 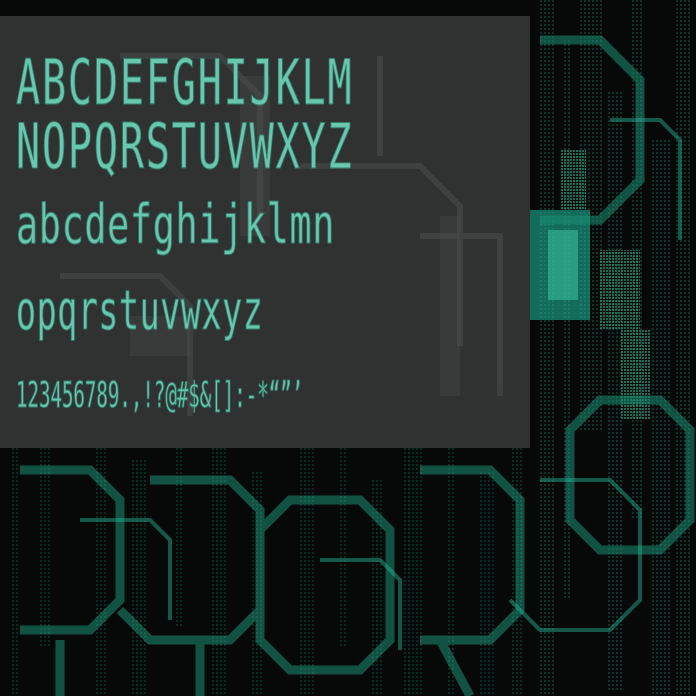 What do you see at coordinates (140, 310) in the screenshot?
I see `lowercase-line-2: opqrstuvwxyz` at bounding box center [140, 310].